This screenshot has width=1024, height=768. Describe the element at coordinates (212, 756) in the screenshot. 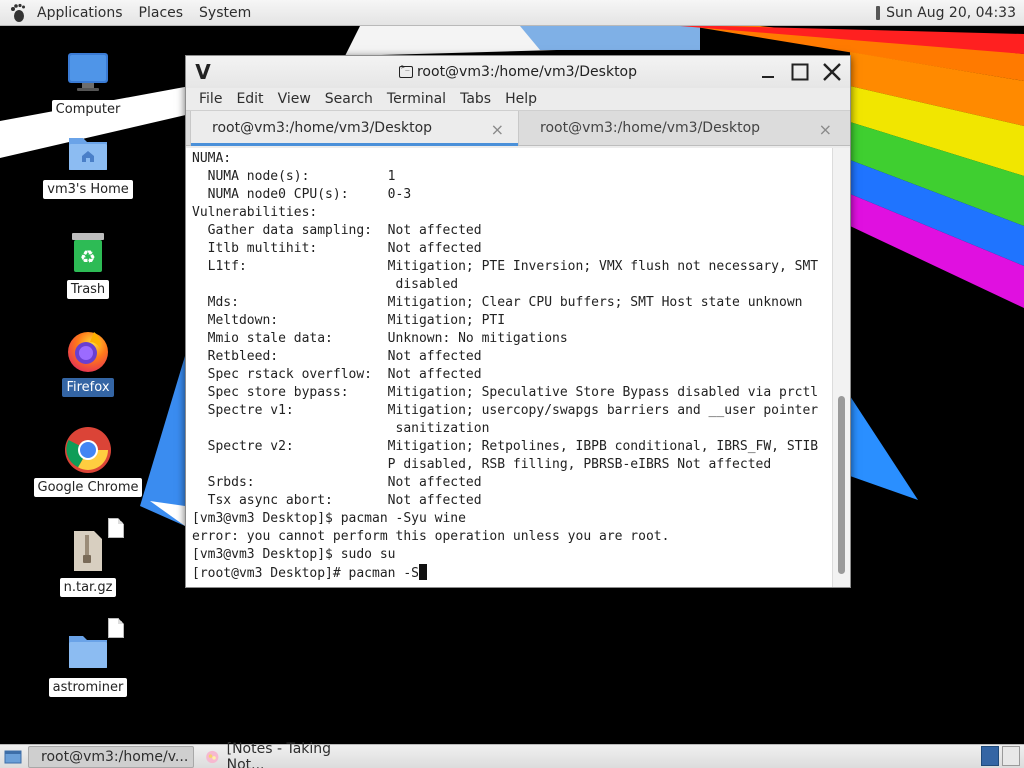

I see `notes-icon` at that location.